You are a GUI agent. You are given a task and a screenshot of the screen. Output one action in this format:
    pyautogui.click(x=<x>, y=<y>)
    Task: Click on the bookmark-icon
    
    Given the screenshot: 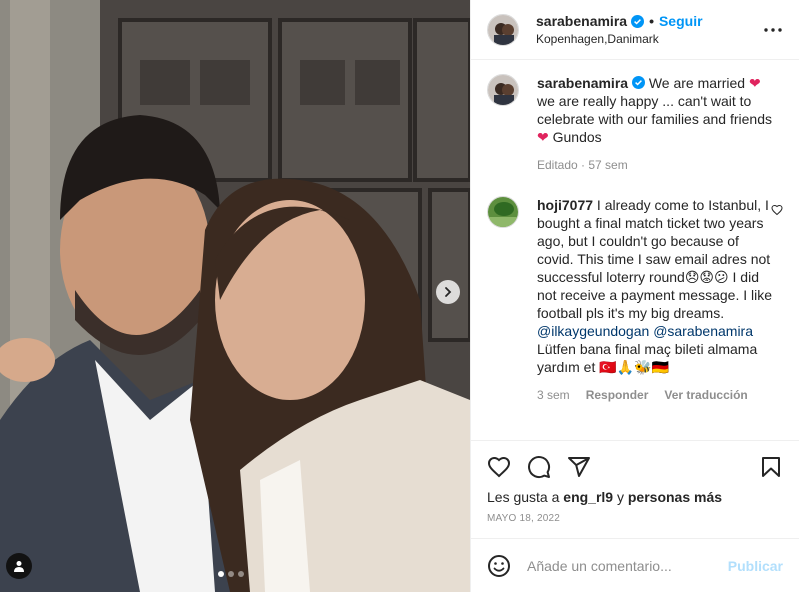 What is the action you would take?
    pyautogui.click(x=771, y=467)
    